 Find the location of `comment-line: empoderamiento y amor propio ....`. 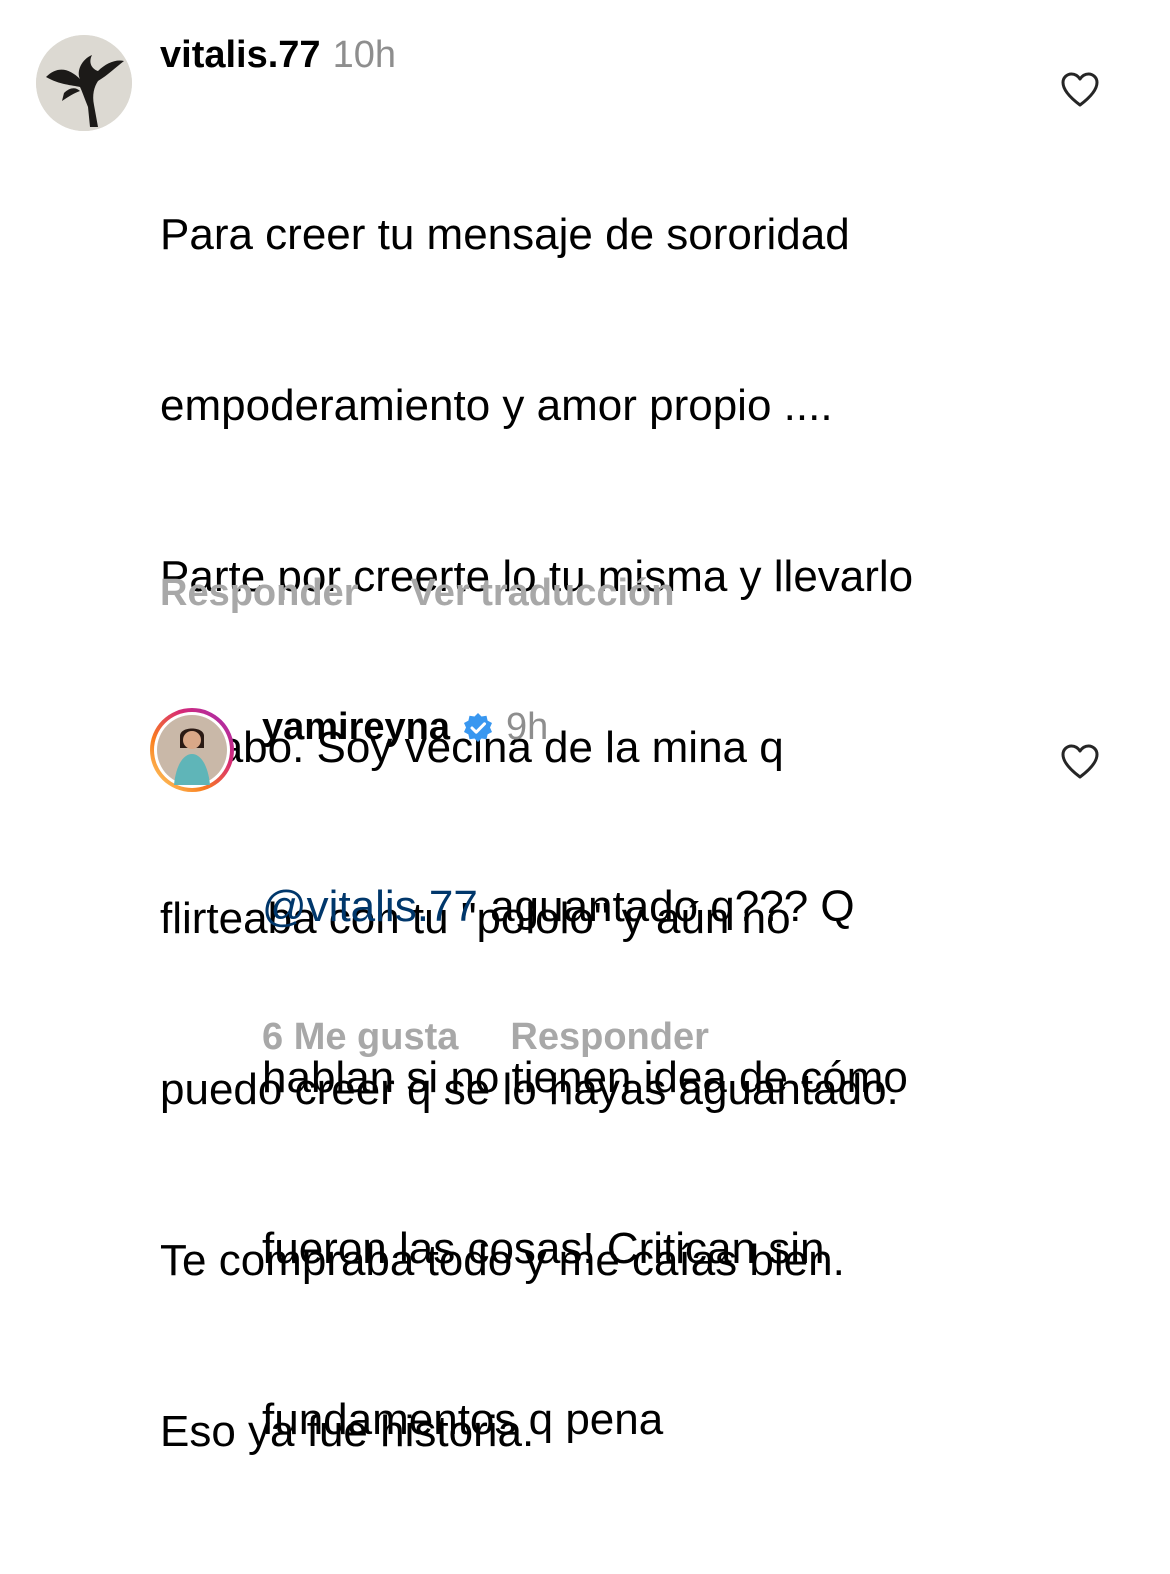

comment-line: empoderamiento y amor propio .... is located at coordinates (496, 405).